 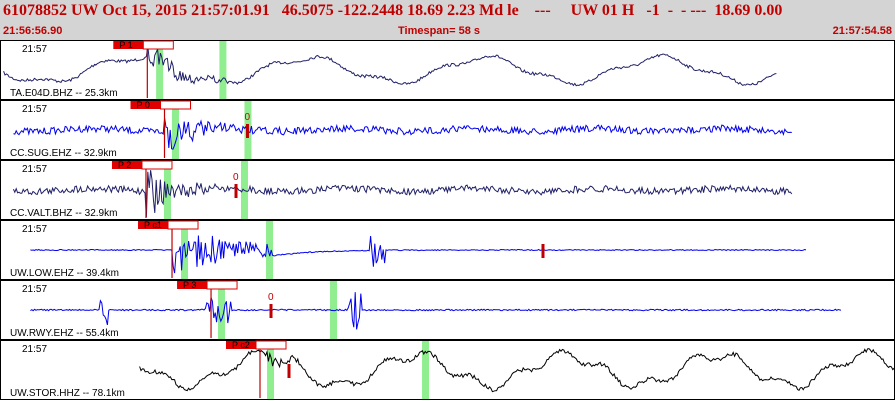 What do you see at coordinates (33, 31) in the screenshot?
I see `start-time: 21:56:56.90` at bounding box center [33, 31].